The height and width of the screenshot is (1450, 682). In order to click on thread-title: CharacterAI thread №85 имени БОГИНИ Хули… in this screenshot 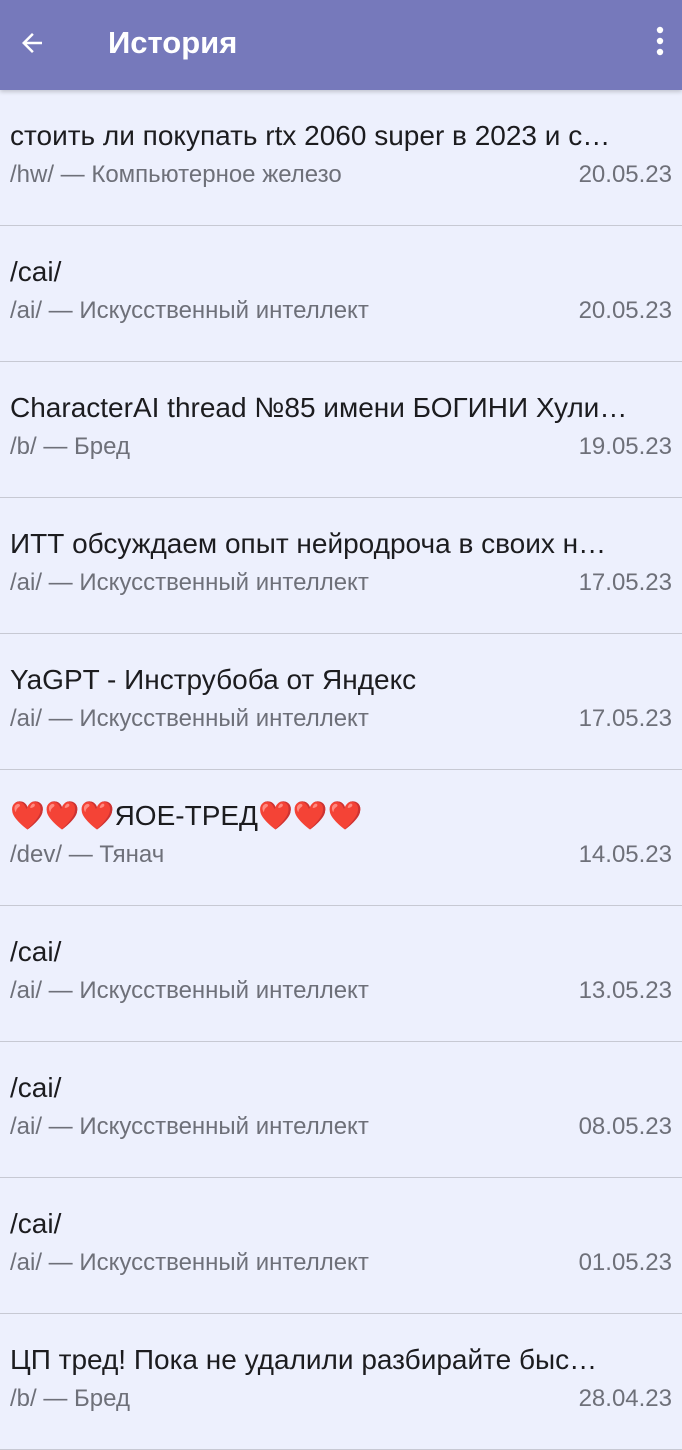, I will do `click(319, 407)`.